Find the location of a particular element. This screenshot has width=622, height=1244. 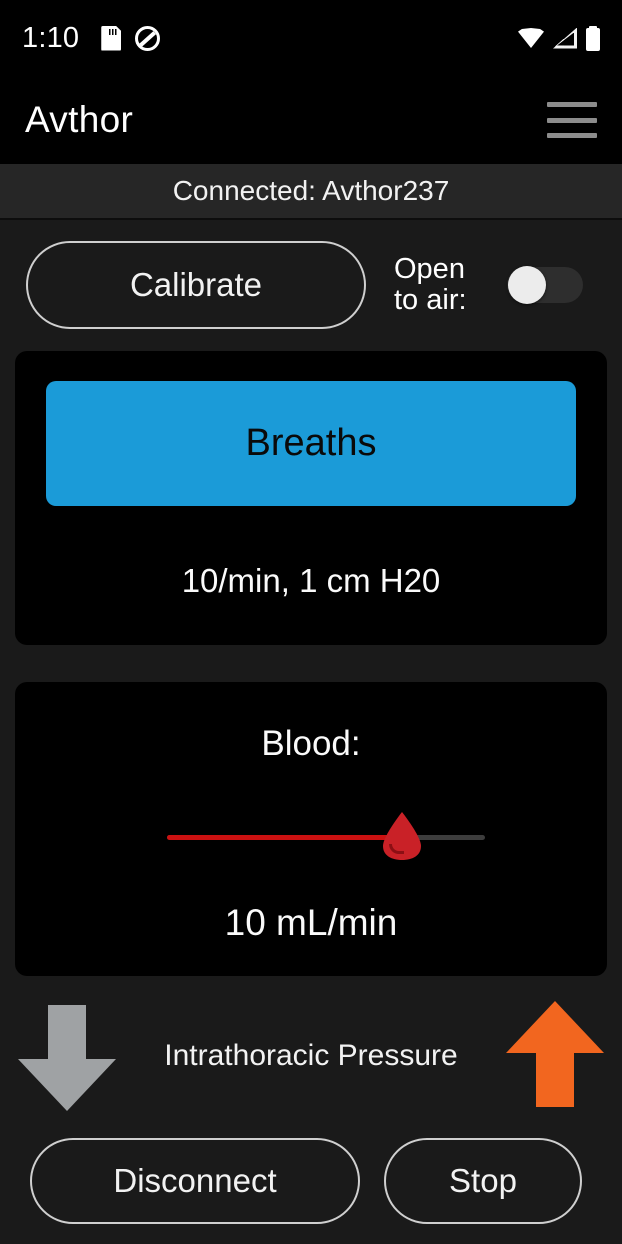

open-to-air-label-line2: to air: is located at coordinates (430, 300).